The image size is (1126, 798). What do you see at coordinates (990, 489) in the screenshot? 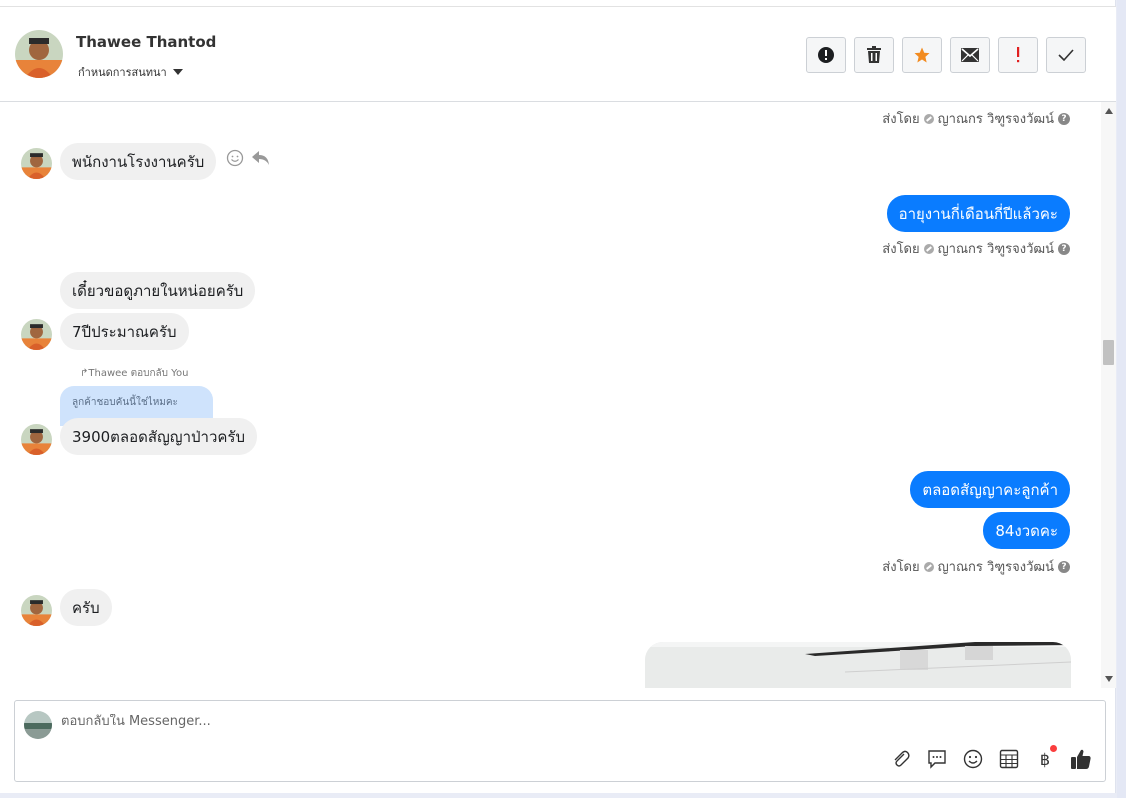
I see `message-bubble-outgoing: ตลอดสัญญาคะลูกค้า` at bounding box center [990, 489].